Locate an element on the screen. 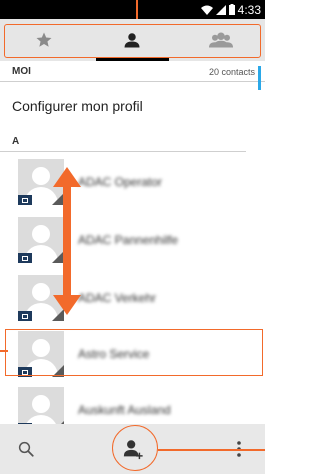 The width and height of the screenshot is (320, 474). star-icon is located at coordinates (44, 39).